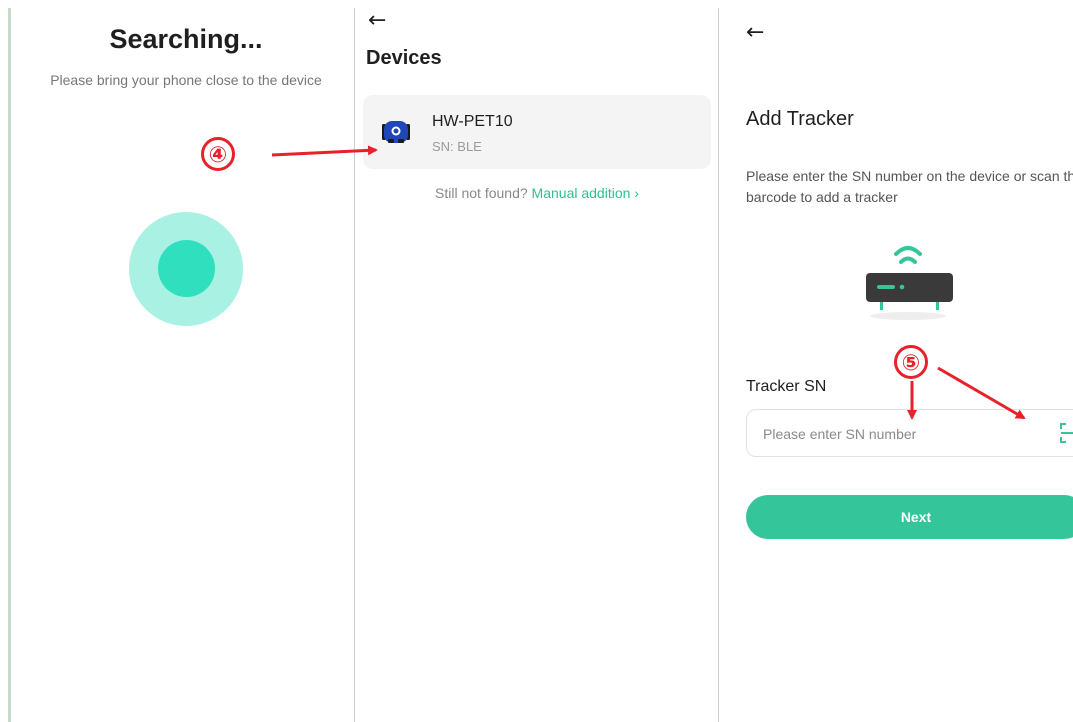 This screenshot has width=1073, height=722. Describe the element at coordinates (481, 193) in the screenshot. I see `not-found-text: Still not found?` at that location.